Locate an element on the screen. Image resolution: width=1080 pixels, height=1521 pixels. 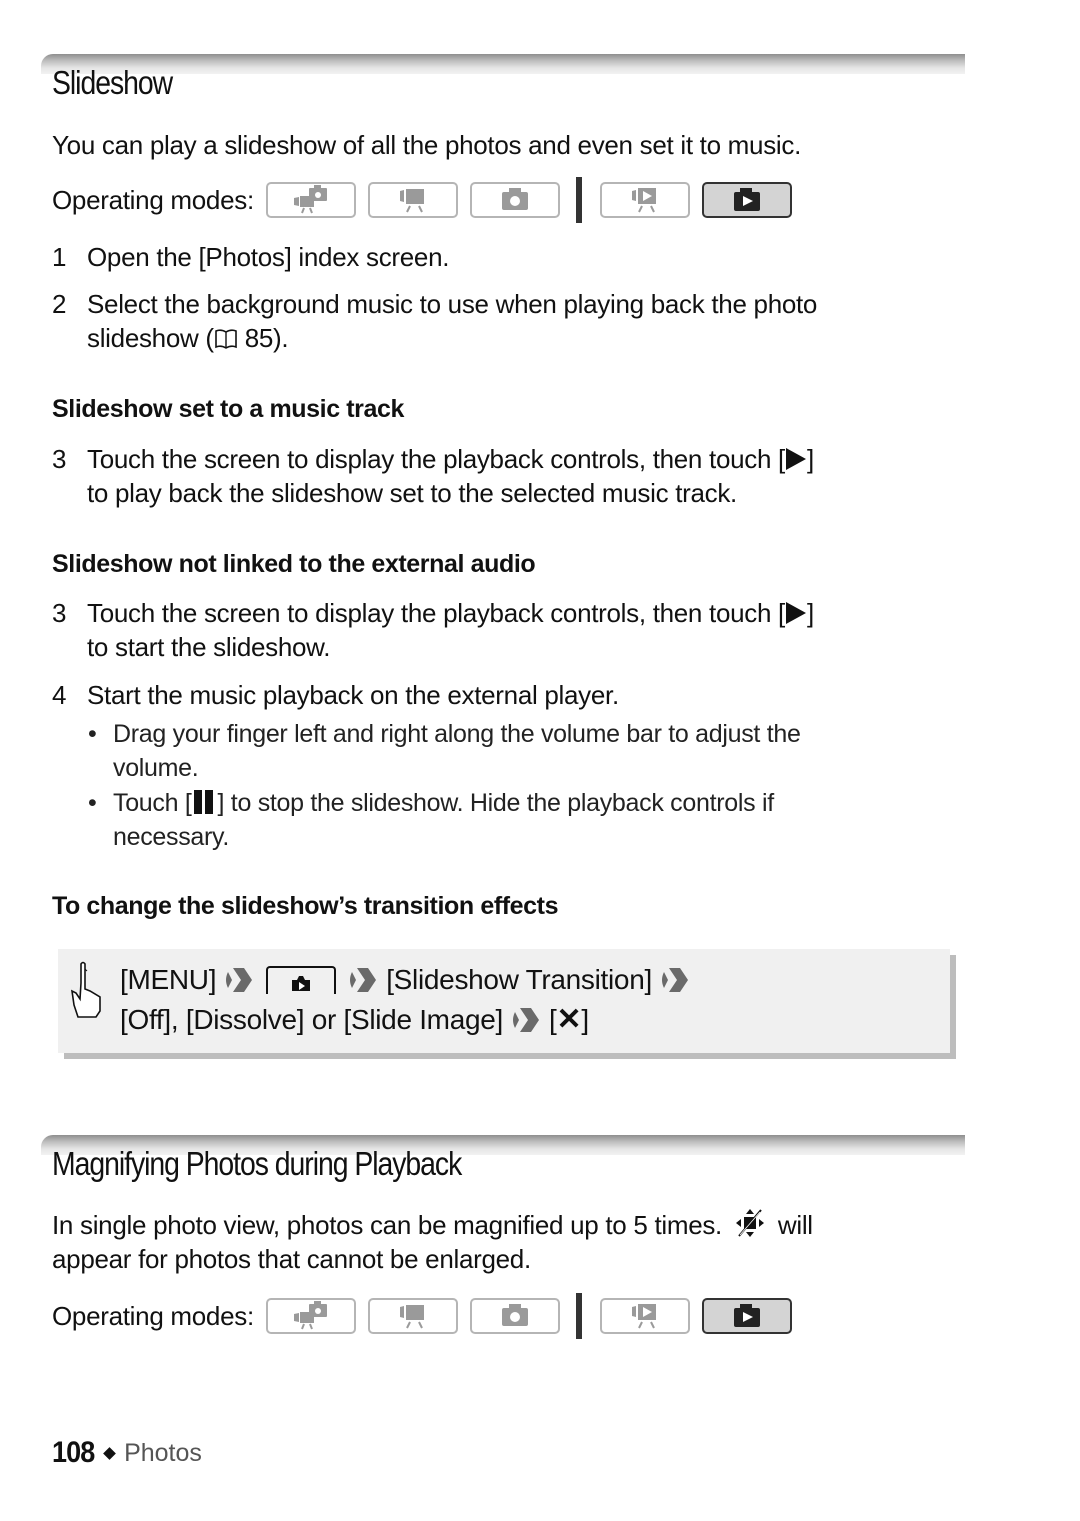
page-reference-link: 85 is located at coordinates (259, 338).